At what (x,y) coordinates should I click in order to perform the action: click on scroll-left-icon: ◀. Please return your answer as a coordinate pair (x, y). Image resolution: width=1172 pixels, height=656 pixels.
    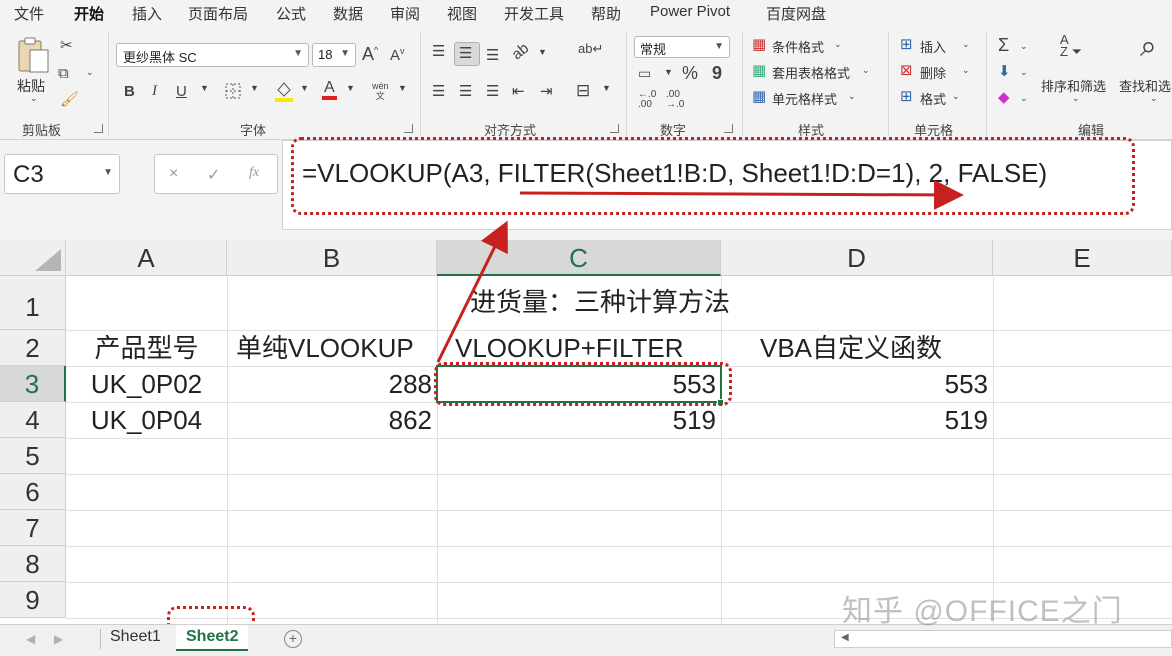
    Looking at the image, I should click on (845, 637).